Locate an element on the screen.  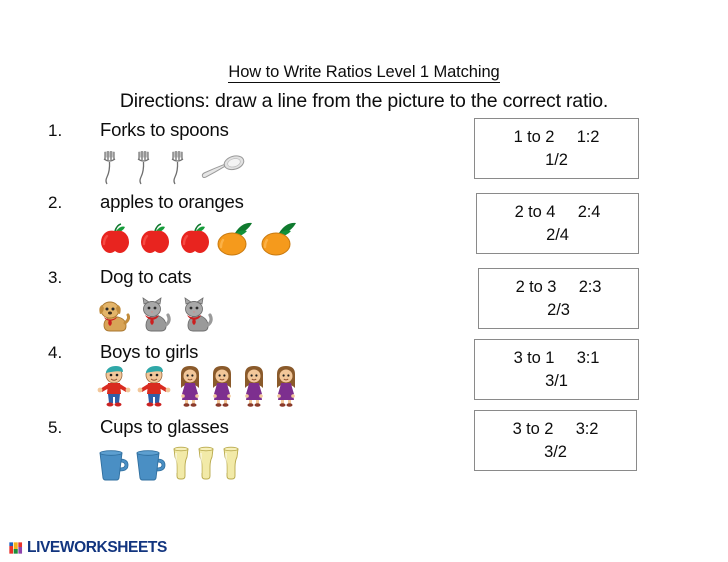
problem-label: Cups to glasses is located at coordinates (164, 426).